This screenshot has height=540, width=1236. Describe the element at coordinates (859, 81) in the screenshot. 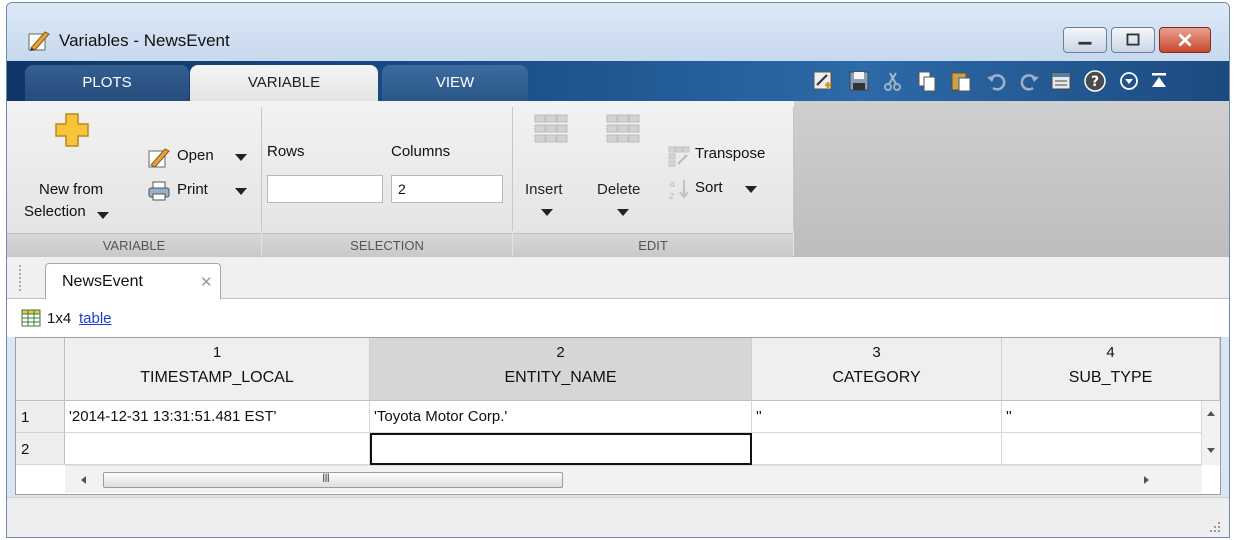

I see `save-icon` at that location.